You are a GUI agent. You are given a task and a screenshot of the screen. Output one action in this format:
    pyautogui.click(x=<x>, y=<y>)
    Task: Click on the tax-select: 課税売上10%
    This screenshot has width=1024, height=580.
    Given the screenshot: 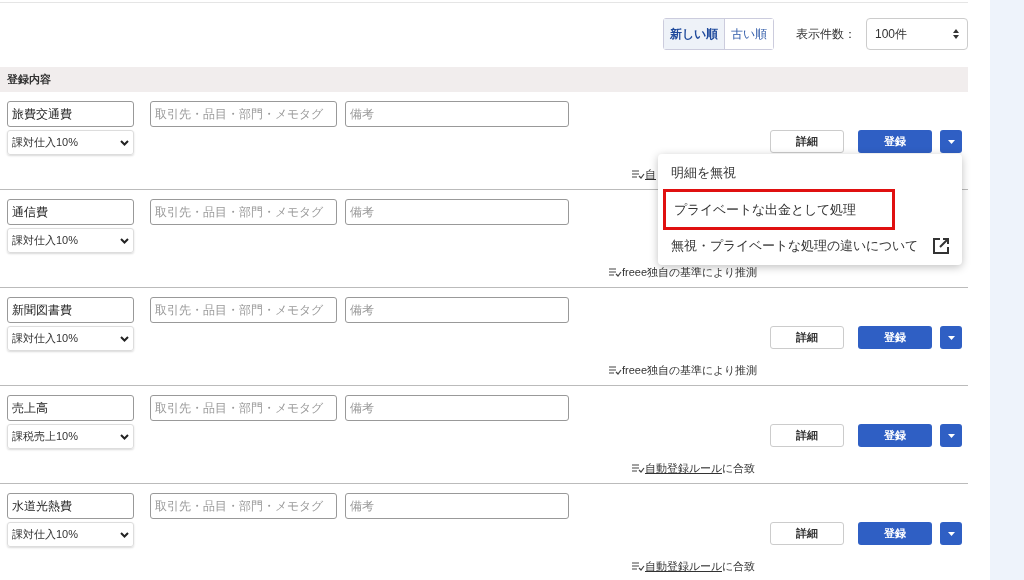 What is the action you would take?
    pyautogui.click(x=70, y=436)
    